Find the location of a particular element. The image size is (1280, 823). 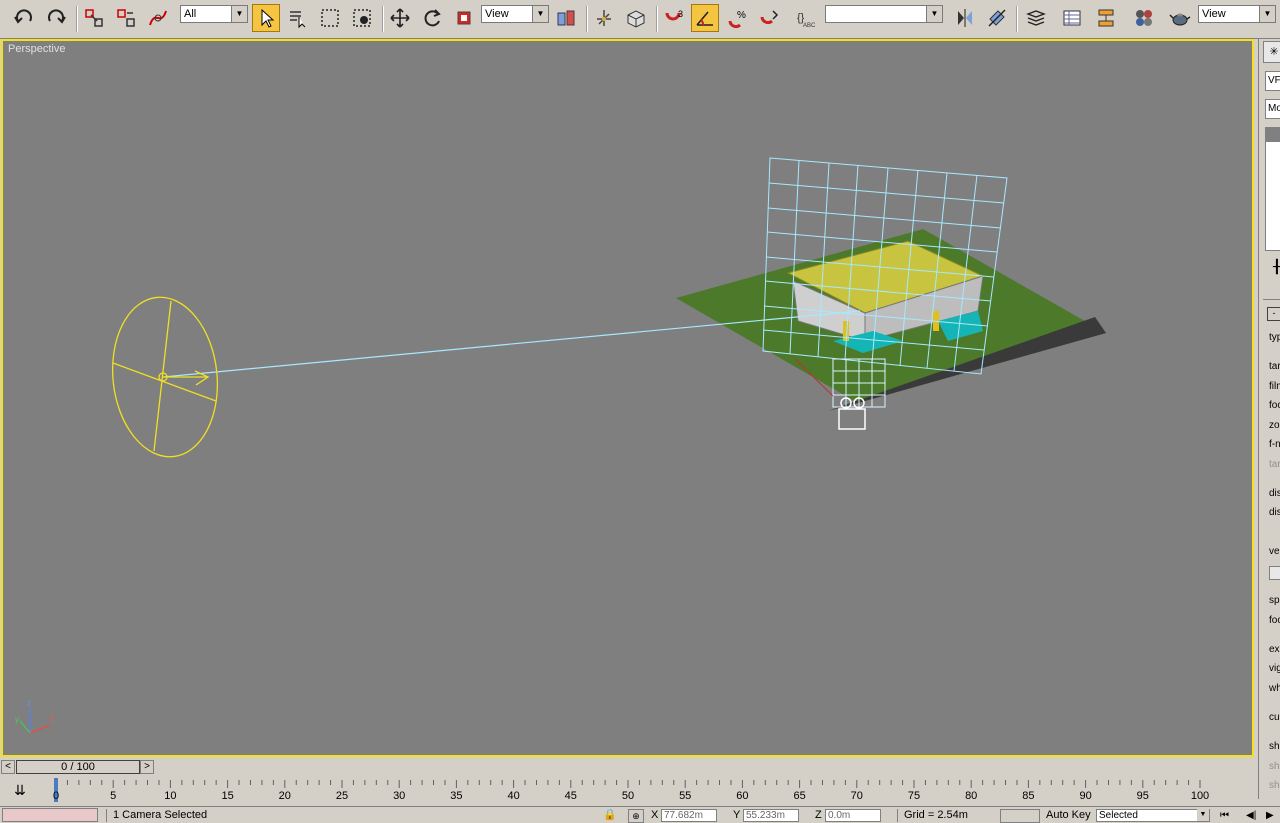

svg-text: 3 is located at coordinates (680, 14).